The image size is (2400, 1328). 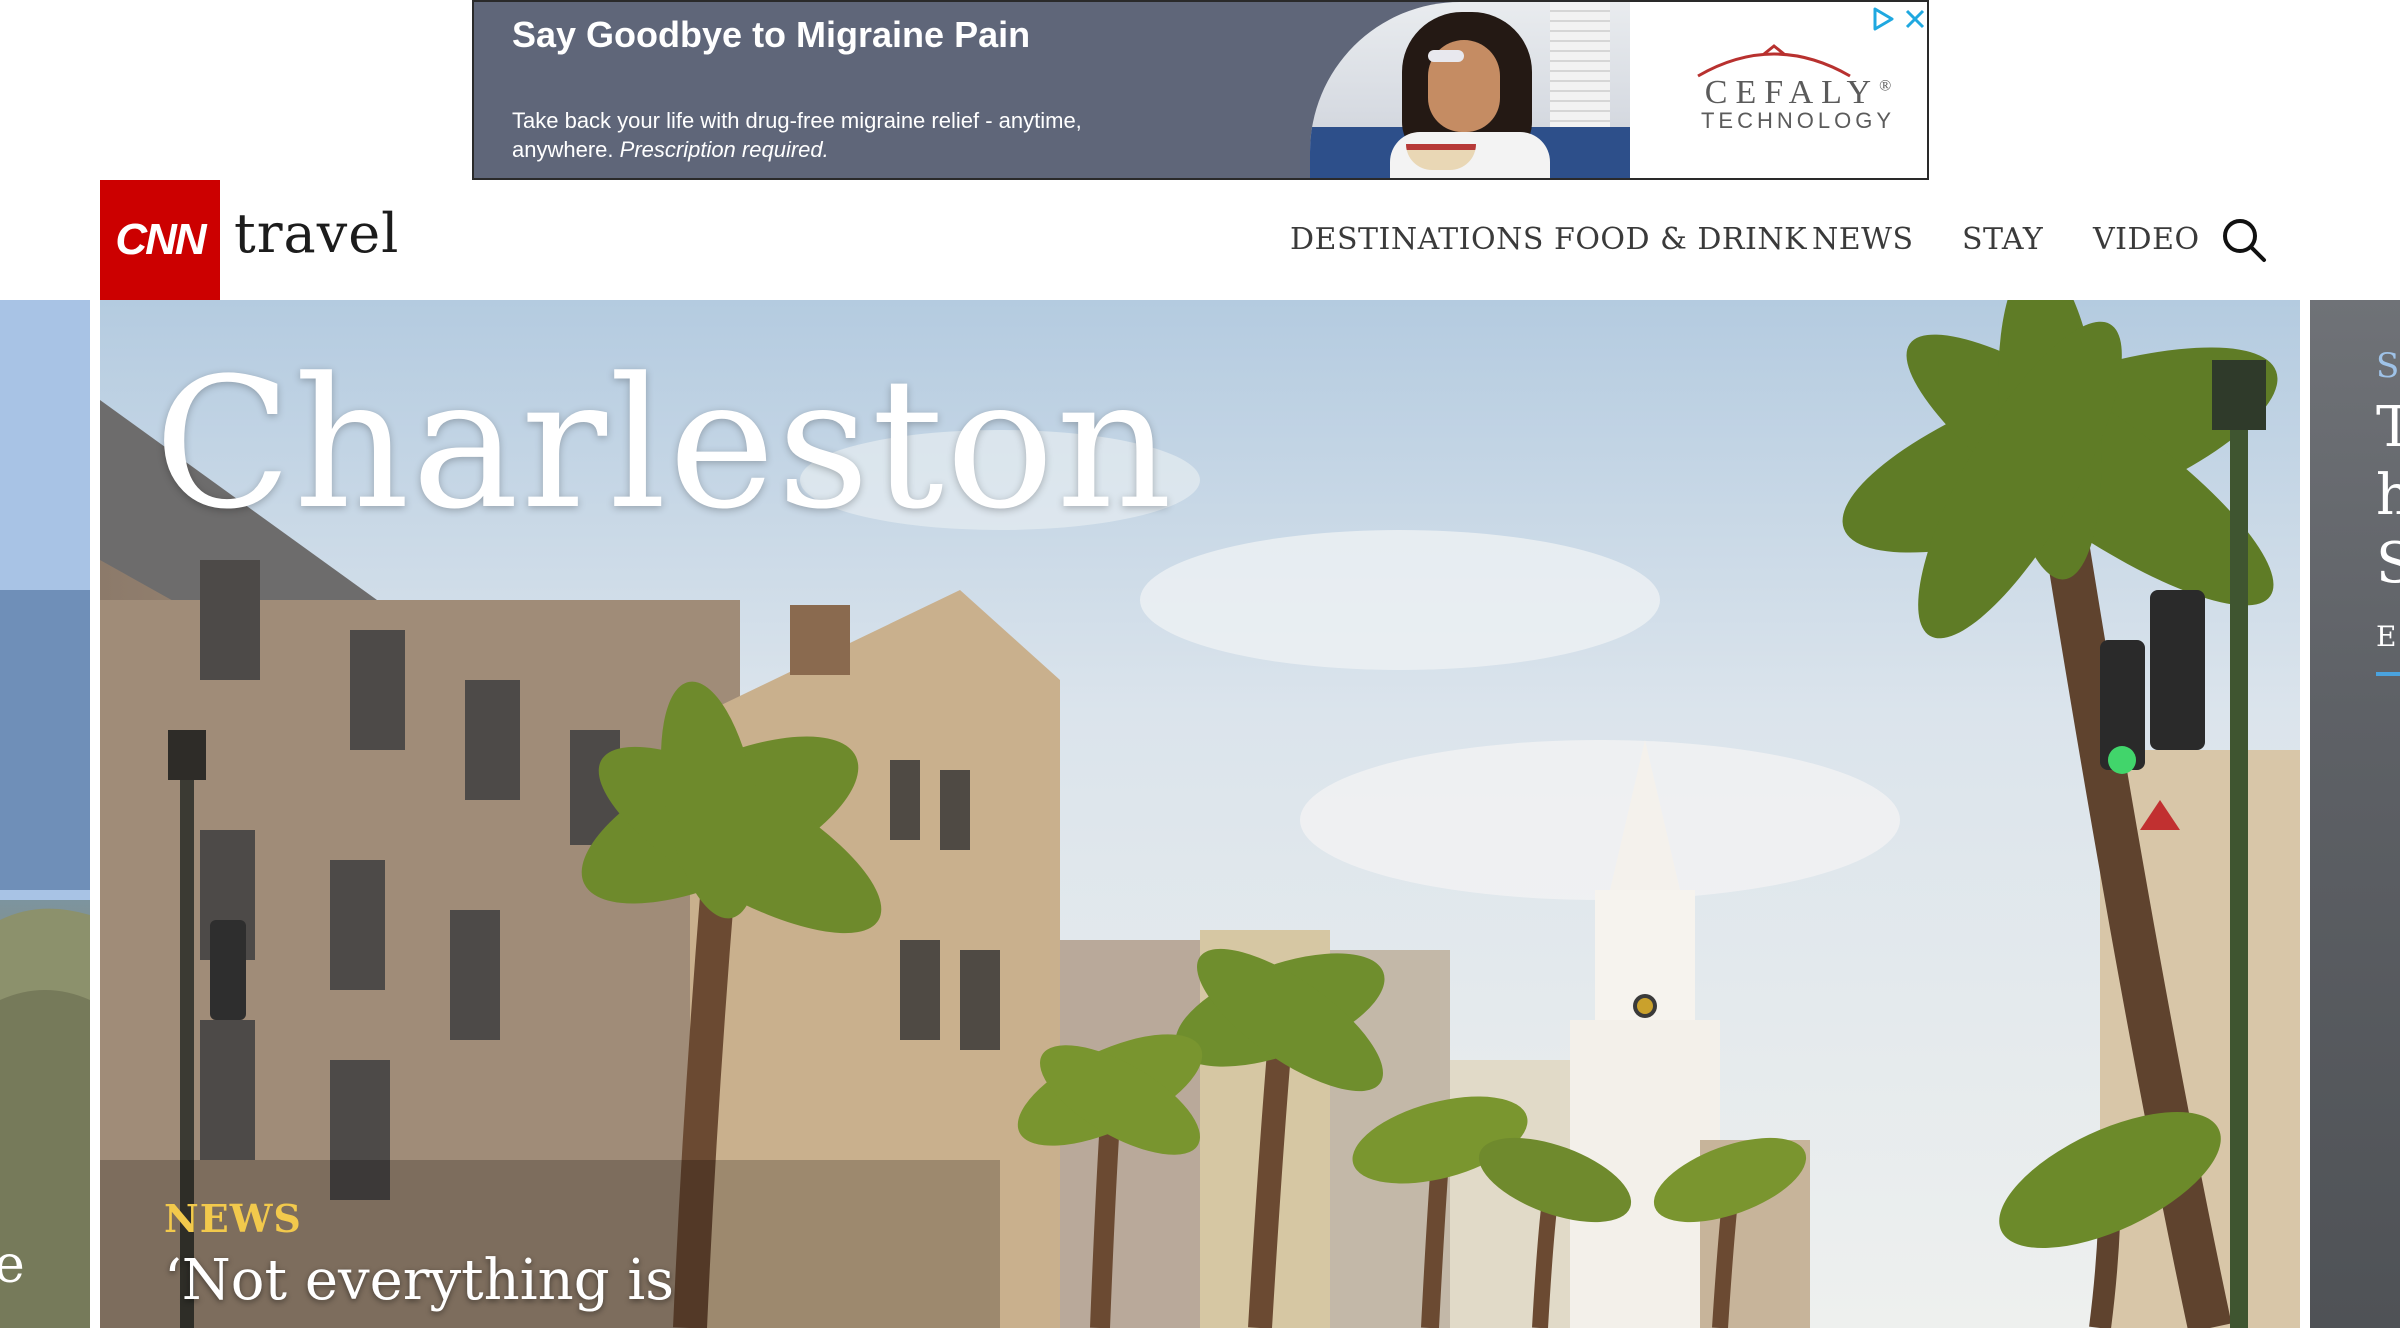 I want to click on section-name: travel, so click(x=316, y=233).